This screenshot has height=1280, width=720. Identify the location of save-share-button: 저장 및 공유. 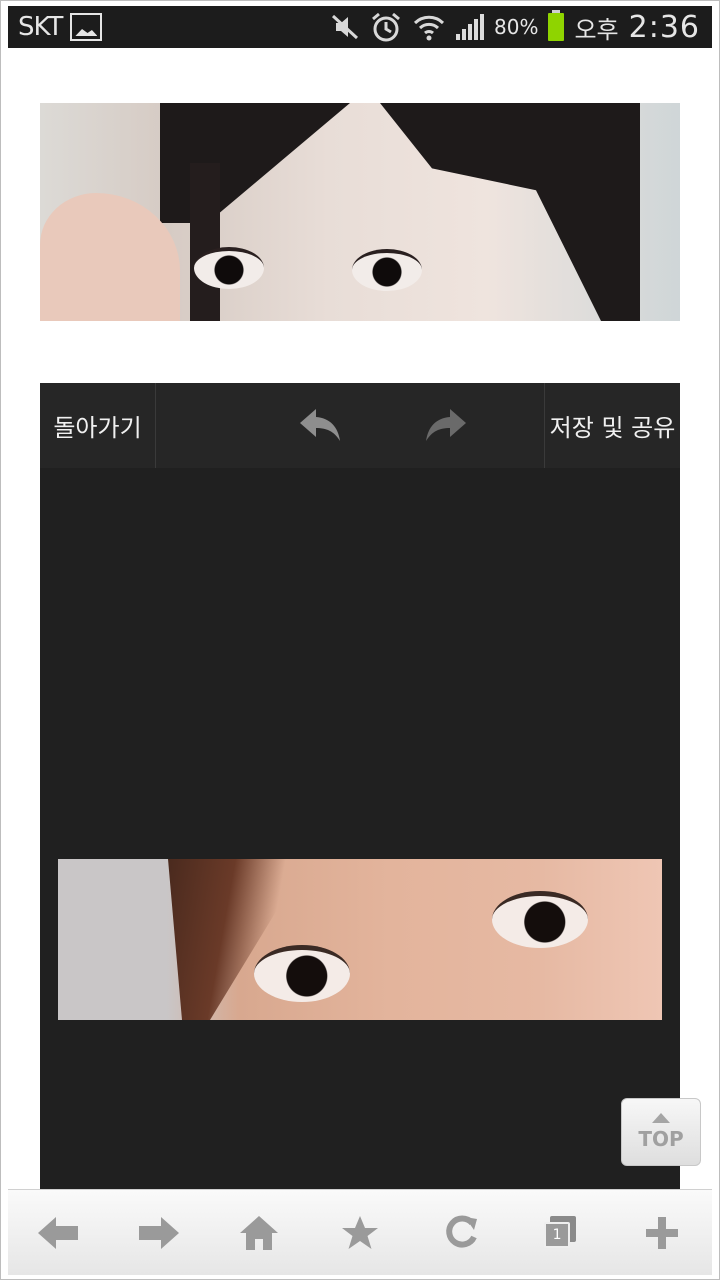
(612, 425).